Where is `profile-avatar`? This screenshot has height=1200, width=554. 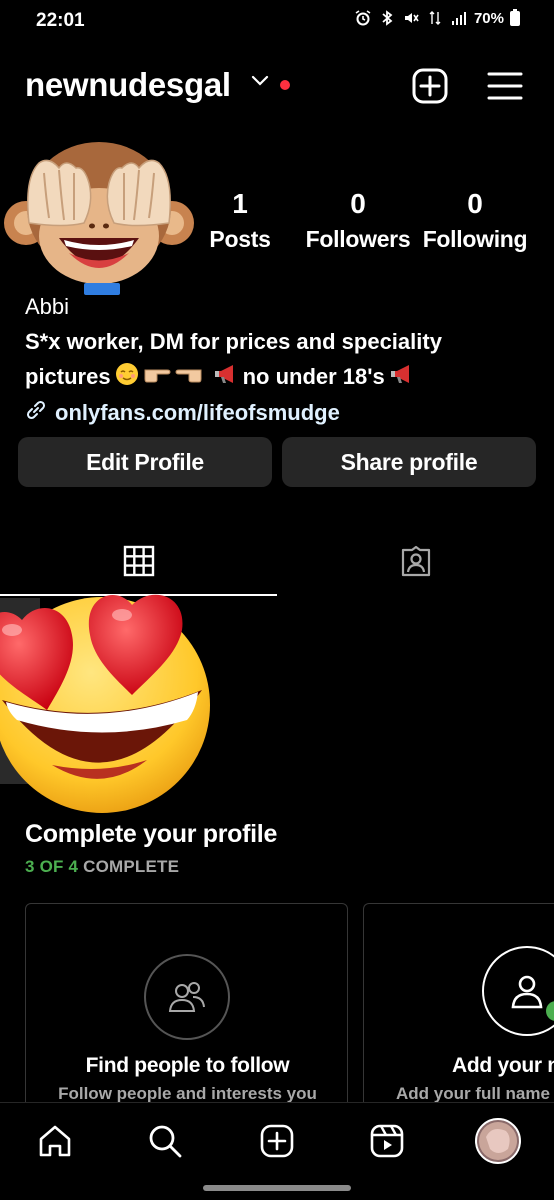
profile-avatar is located at coordinates (99, 213).